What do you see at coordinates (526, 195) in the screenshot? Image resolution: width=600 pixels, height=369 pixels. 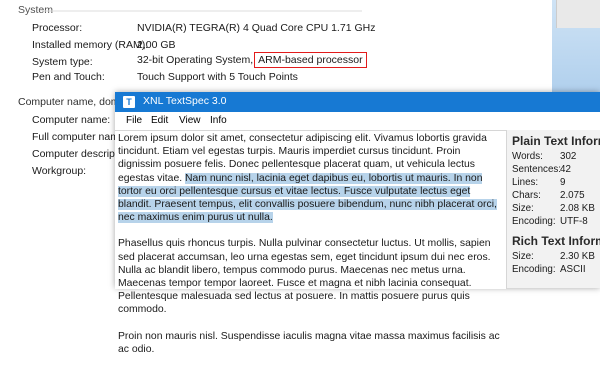 I see `chars-label: Chars:` at bounding box center [526, 195].